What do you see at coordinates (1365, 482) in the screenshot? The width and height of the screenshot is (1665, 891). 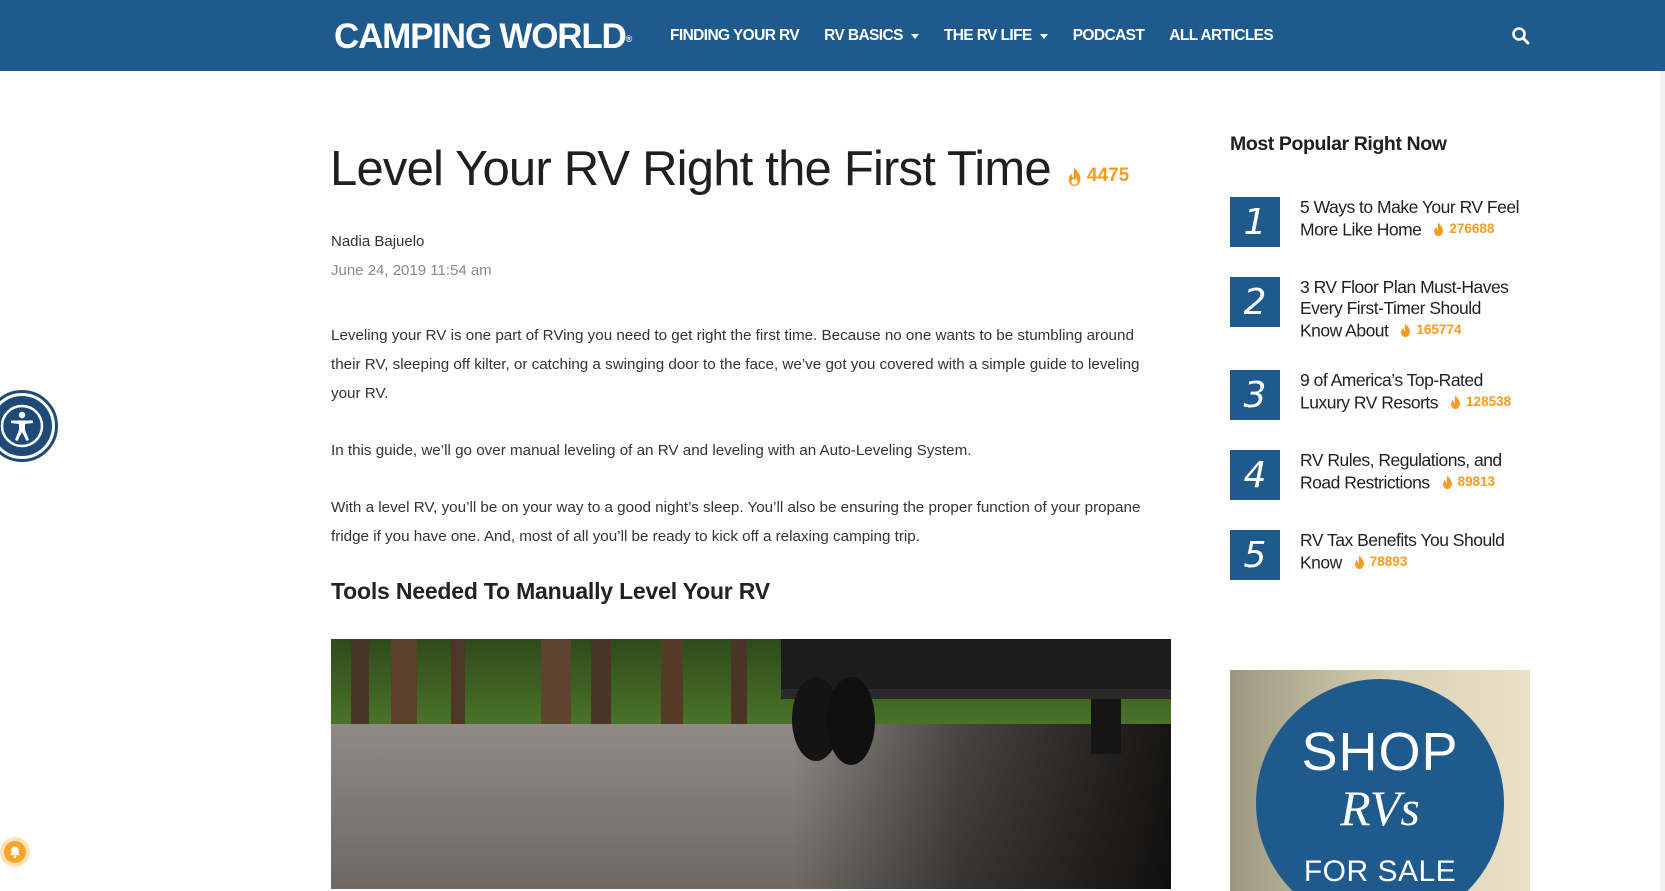 I see `title-line: Road Restrictions` at bounding box center [1365, 482].